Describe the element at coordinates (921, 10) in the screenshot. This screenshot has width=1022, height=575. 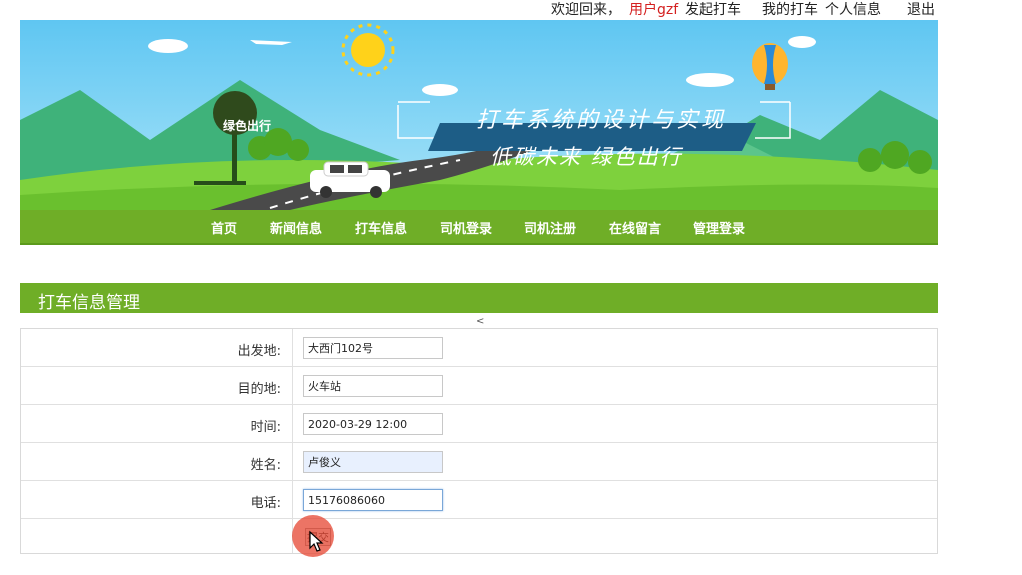
I see `logout-link: 退出` at that location.